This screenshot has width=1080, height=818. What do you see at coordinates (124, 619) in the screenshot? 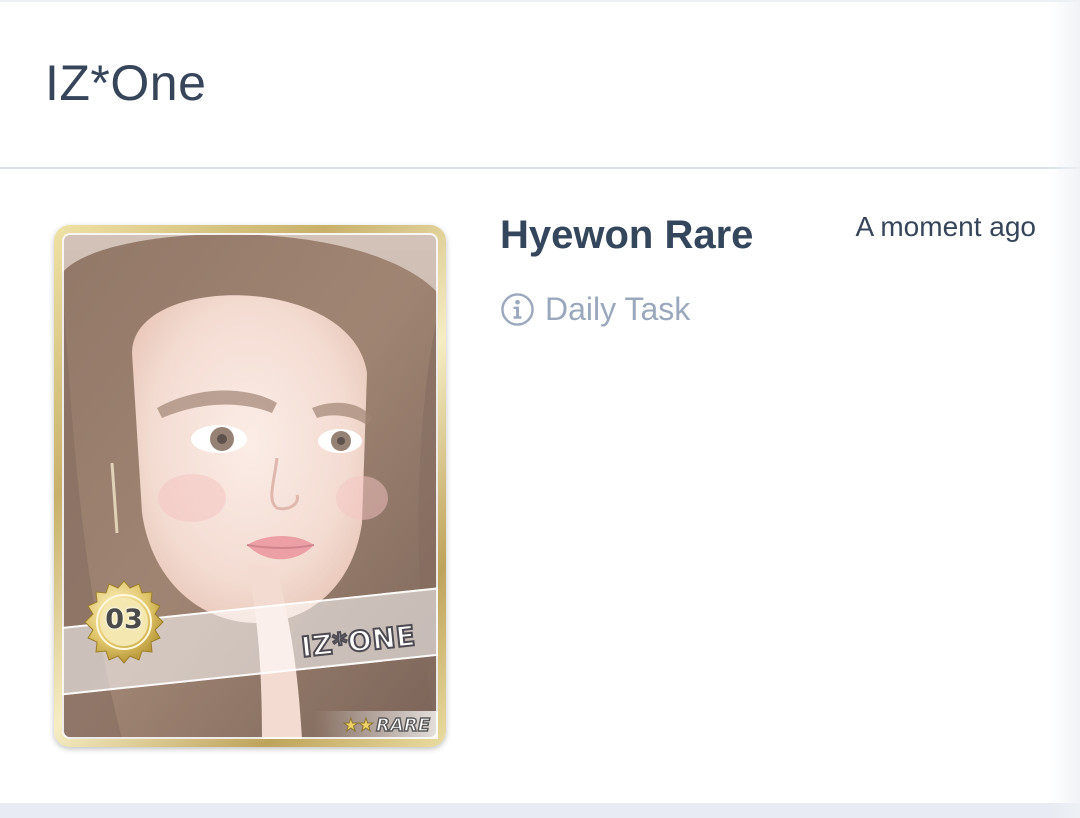
I see `card-number: 03` at bounding box center [124, 619].